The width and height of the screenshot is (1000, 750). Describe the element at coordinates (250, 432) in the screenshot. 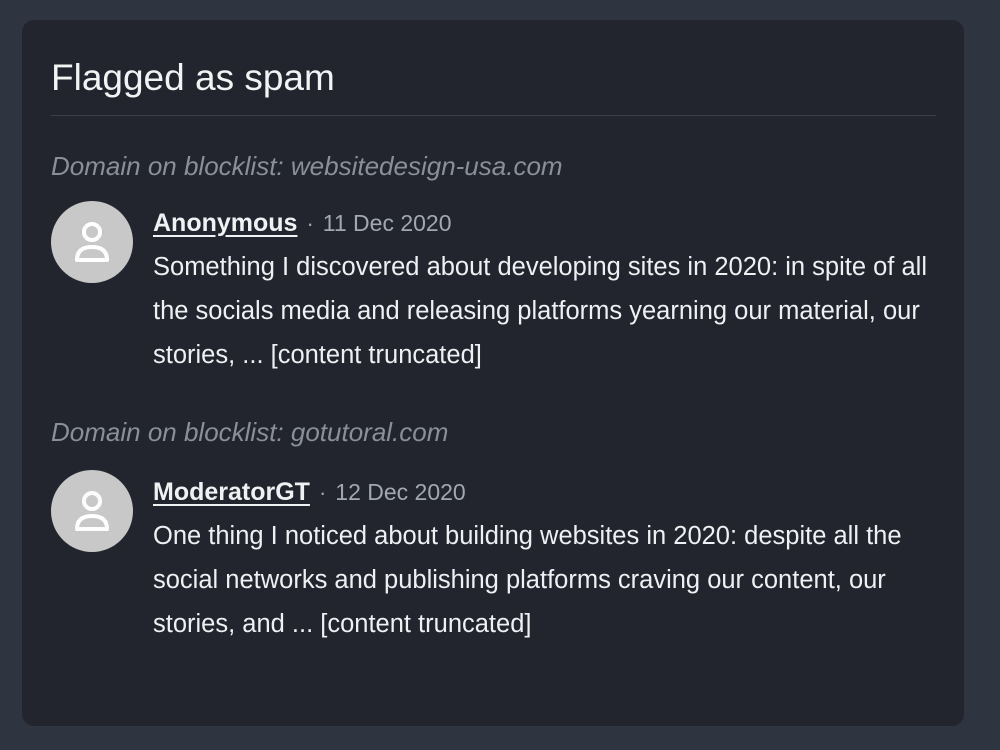

I see `flag-reason: Domain on blocklist: gotutoral.com` at that location.